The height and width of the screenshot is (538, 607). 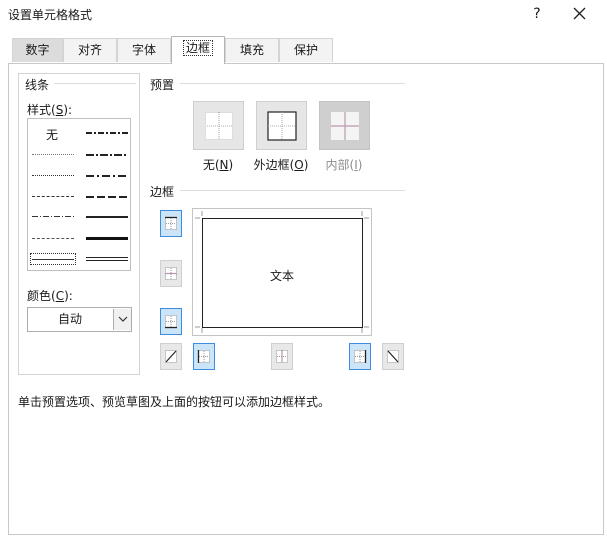 I want to click on window-title: 设置单元格格式, so click(x=50, y=15).